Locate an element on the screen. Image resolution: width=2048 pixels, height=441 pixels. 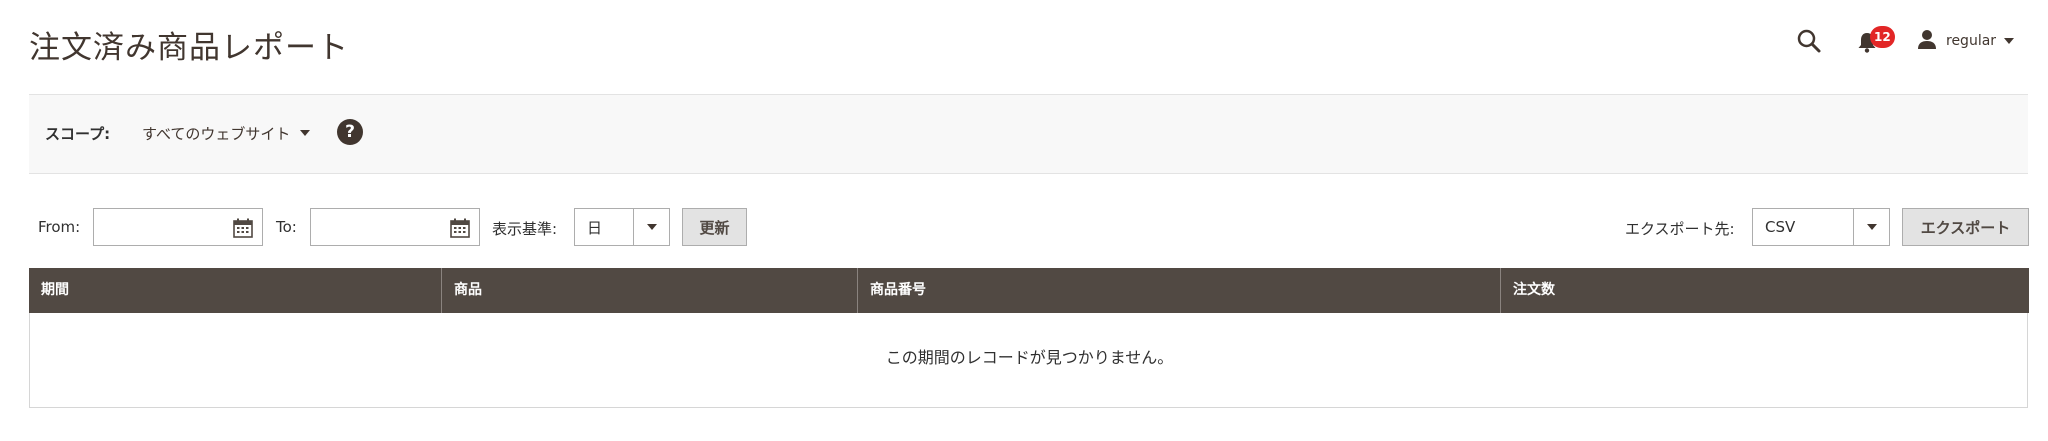
filter-row: From: To: 表示基準: 日 更新 エクスポート先: CSV エクスポート is located at coordinates (1024, 228).